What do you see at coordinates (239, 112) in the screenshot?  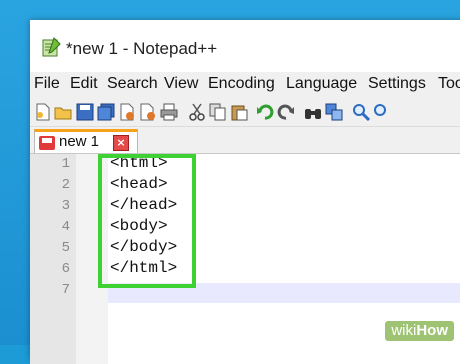 I see `paste-icon` at bounding box center [239, 112].